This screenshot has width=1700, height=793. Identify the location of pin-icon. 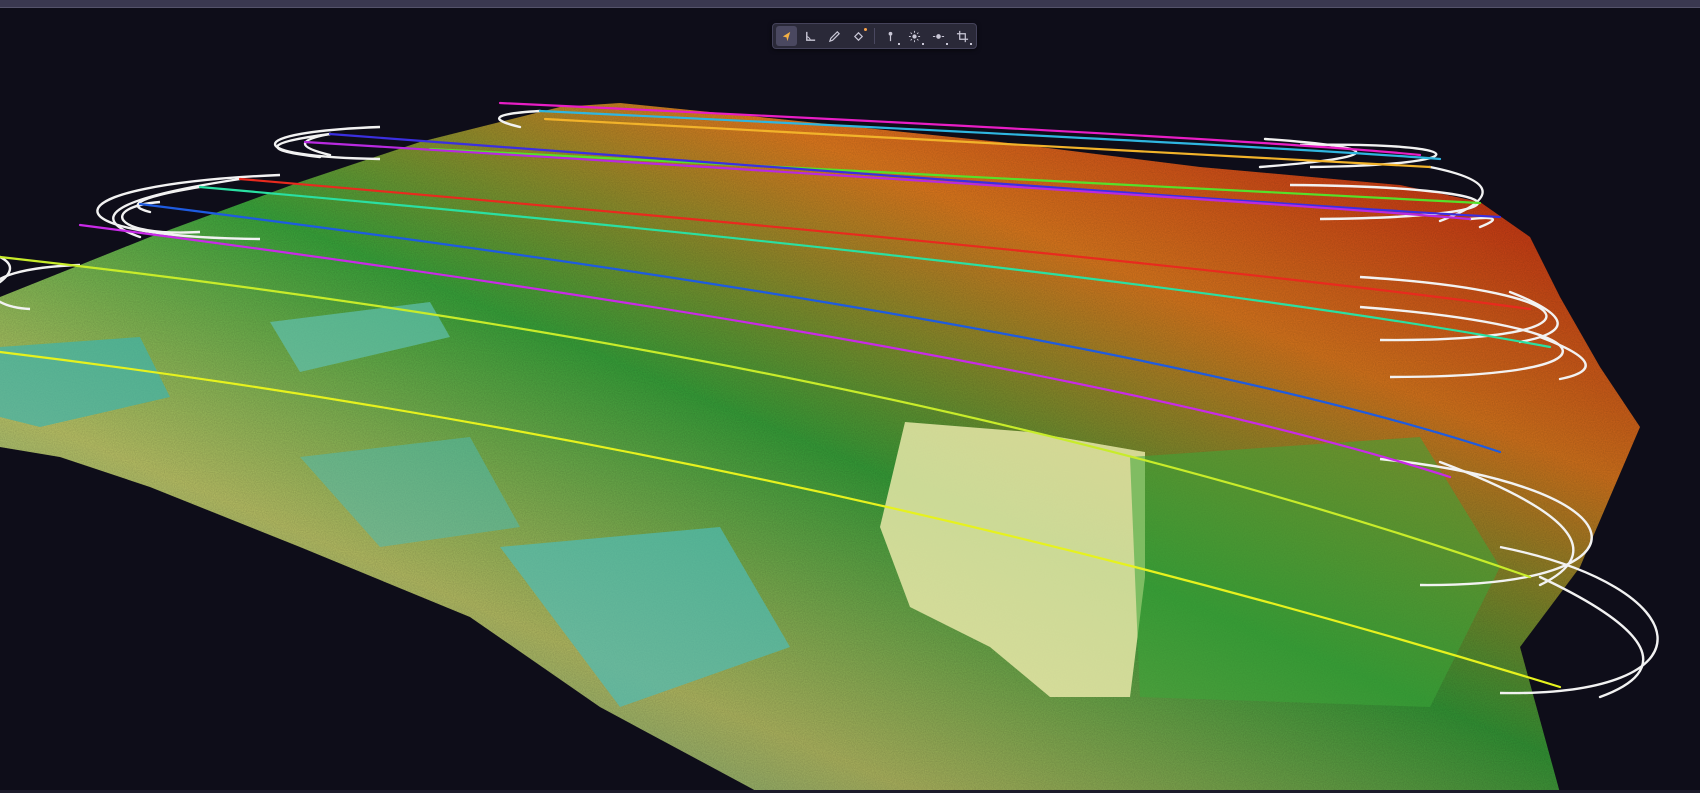
(890, 36).